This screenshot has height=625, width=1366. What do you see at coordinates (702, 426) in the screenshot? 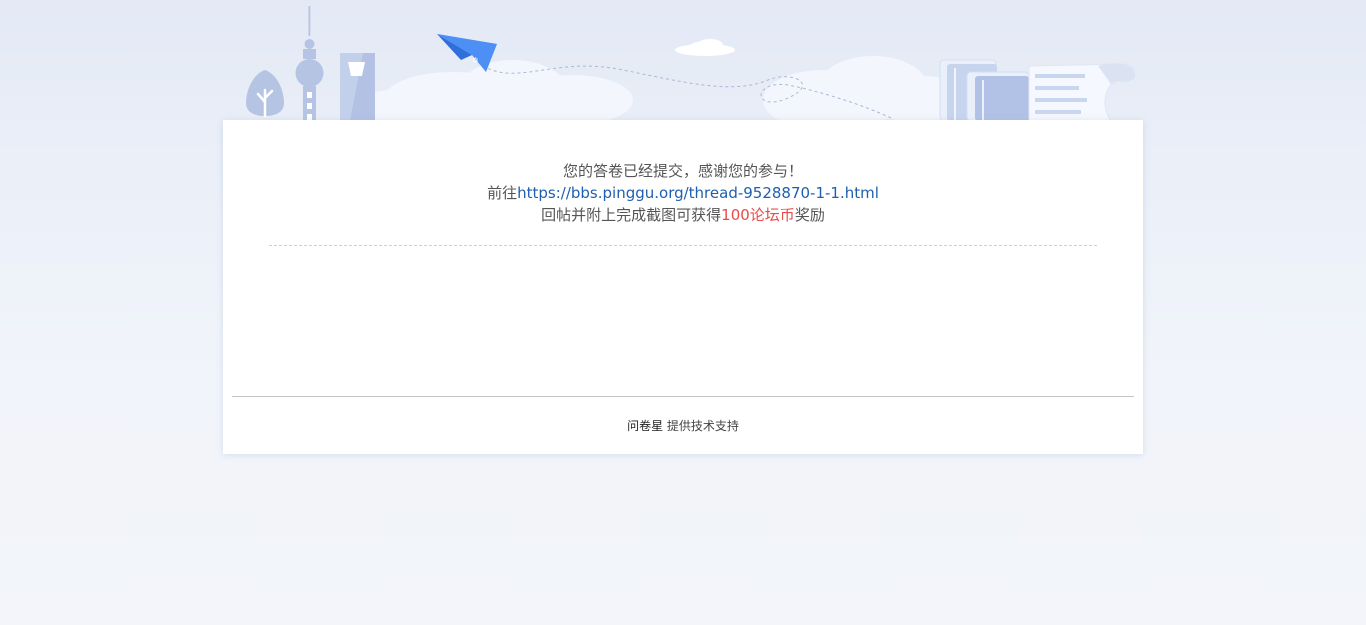
I see `support-text: 提供技术支持` at bounding box center [702, 426].